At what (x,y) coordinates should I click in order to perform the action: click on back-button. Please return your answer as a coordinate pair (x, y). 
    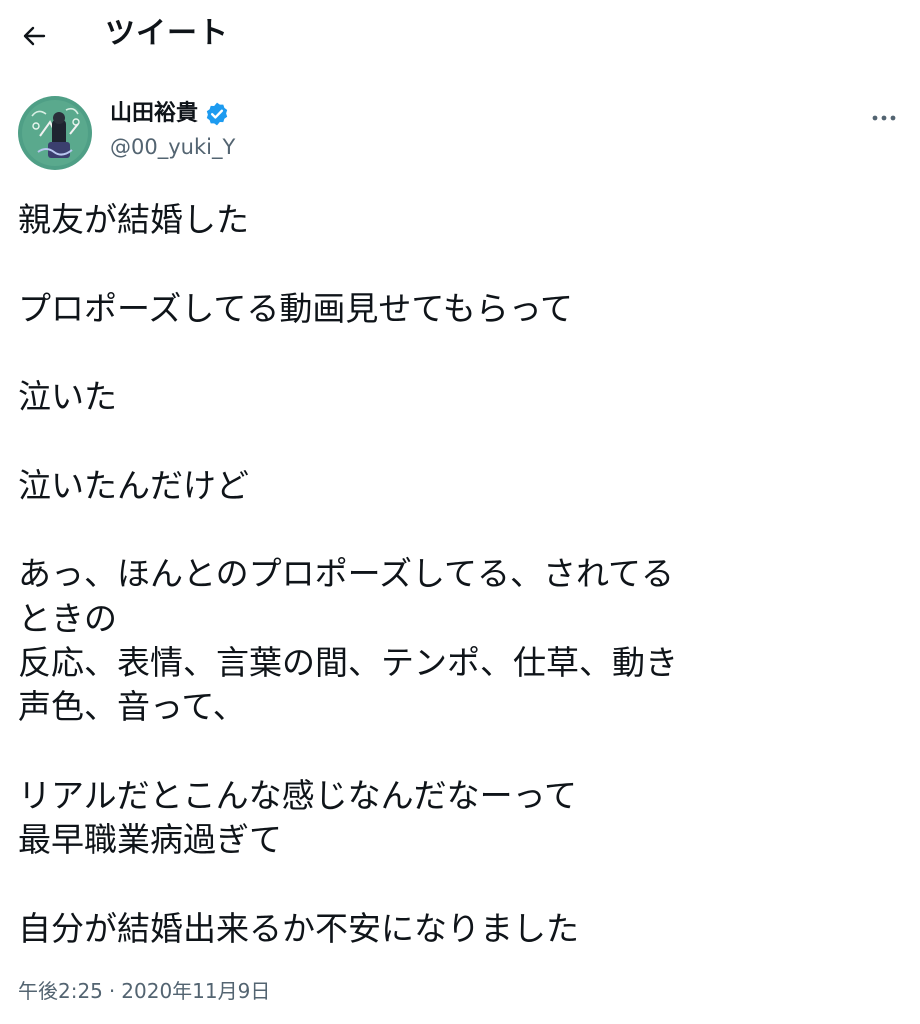
    Looking at the image, I should click on (34, 36).